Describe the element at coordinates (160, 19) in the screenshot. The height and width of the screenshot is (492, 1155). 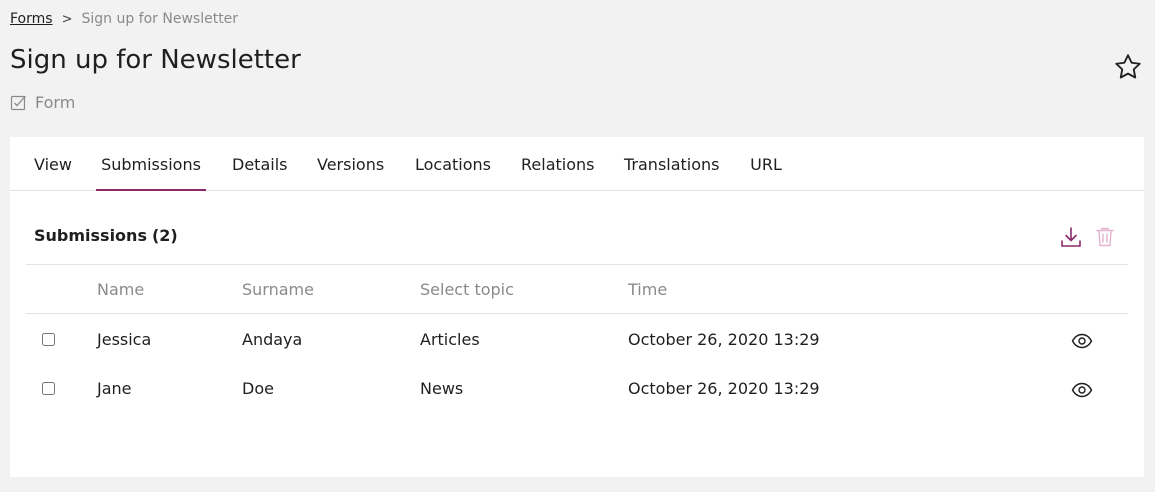
I see `breadcrumb-current: Sign up for Newsletter` at that location.